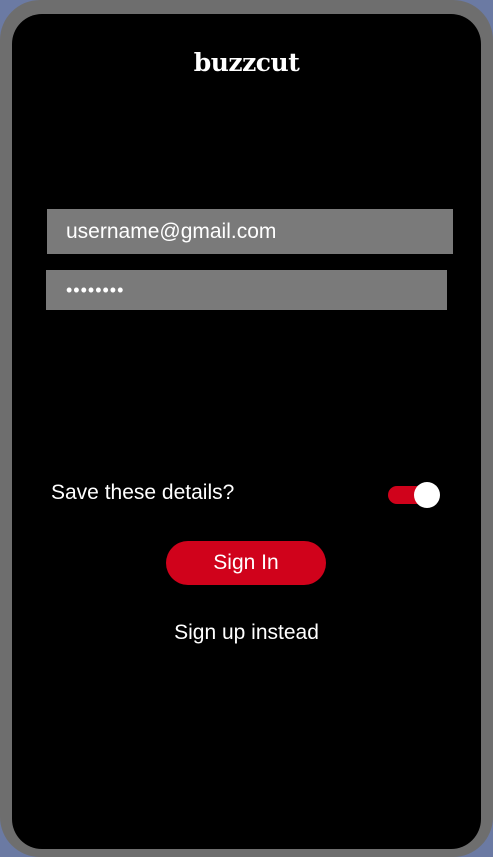 The width and height of the screenshot is (493, 857). I want to click on save-details-label: Save these details?, so click(143, 492).